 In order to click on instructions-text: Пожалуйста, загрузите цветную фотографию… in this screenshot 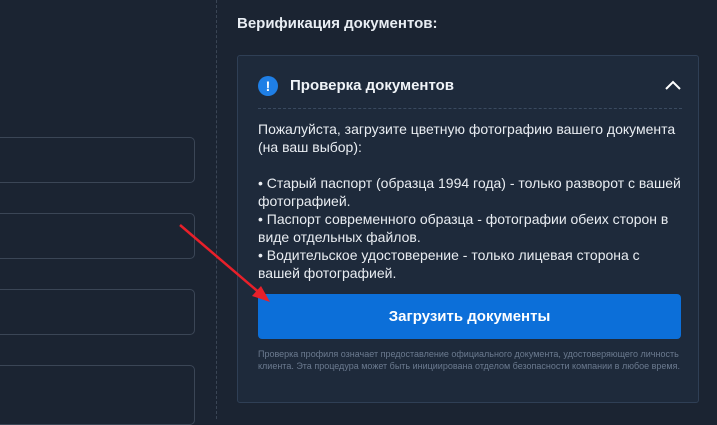, I will do `click(467, 138)`.